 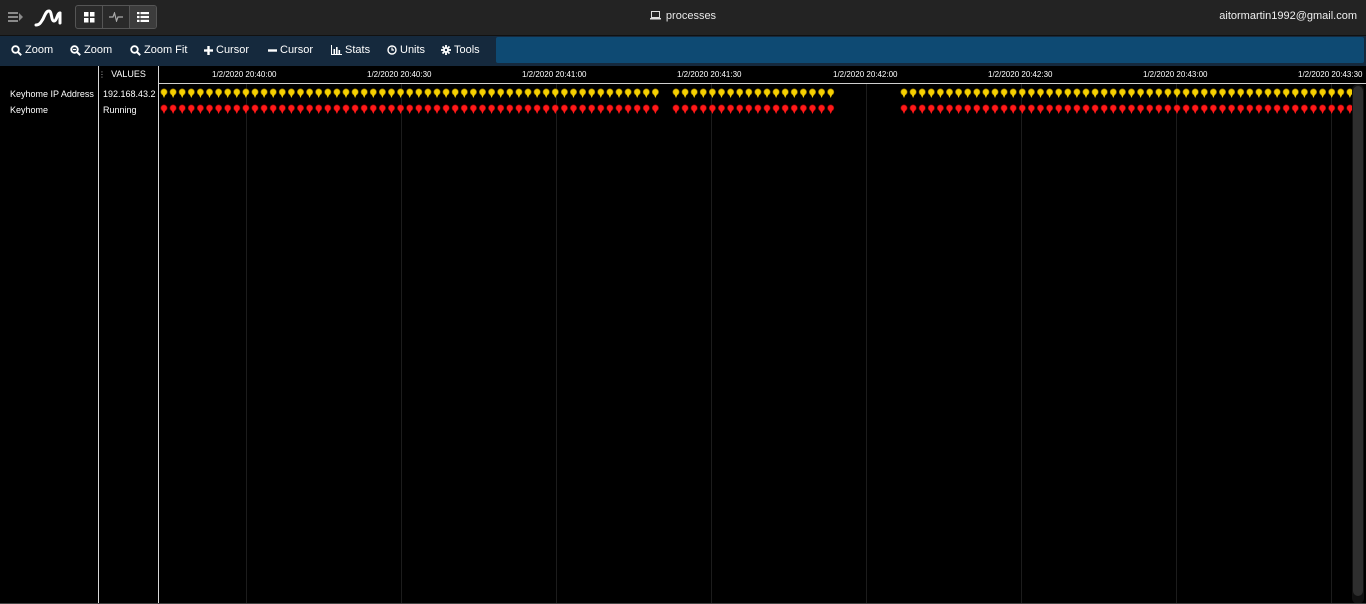 What do you see at coordinates (32, 50) in the screenshot?
I see `zoom-in-button: Zoom` at bounding box center [32, 50].